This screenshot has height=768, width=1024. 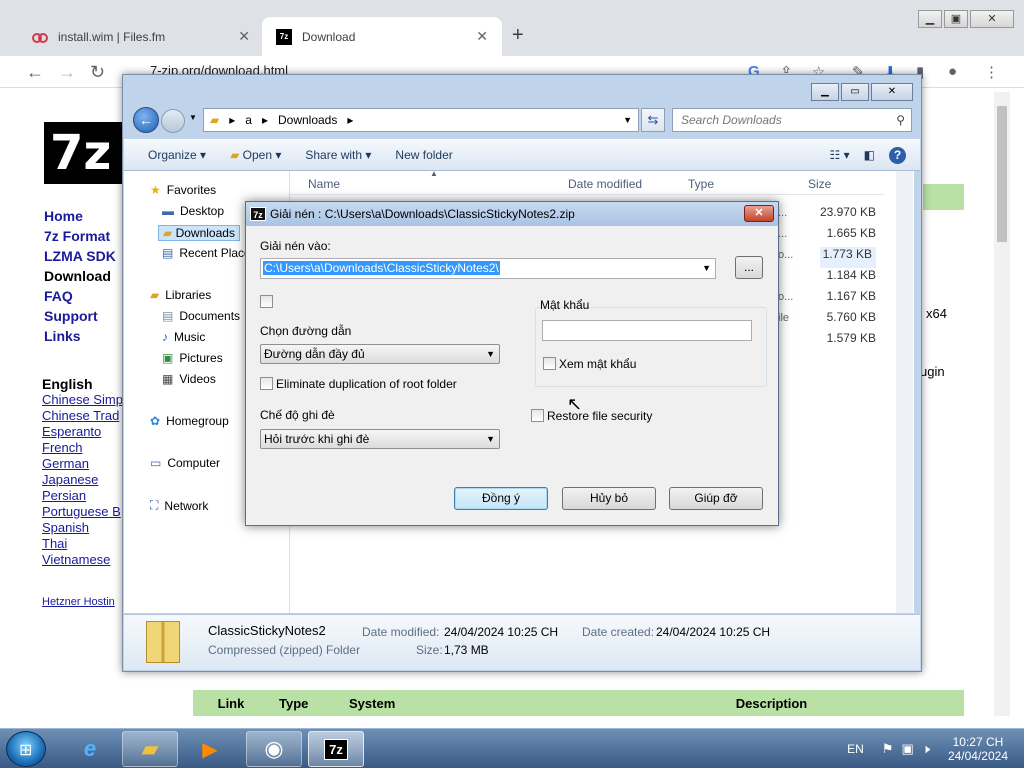 I want to click on eliminate-duplication-checkbox, so click(x=266, y=383).